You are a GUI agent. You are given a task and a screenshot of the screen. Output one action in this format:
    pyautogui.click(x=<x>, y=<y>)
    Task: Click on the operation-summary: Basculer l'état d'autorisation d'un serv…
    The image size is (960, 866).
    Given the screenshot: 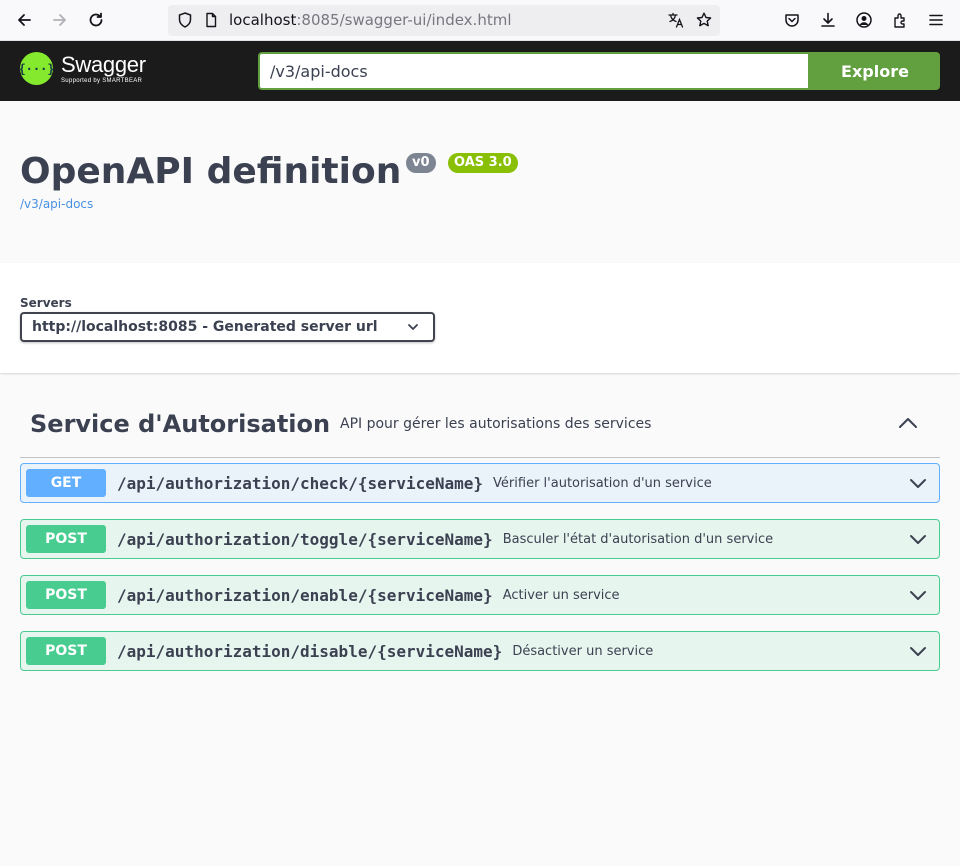 What is the action you would take?
    pyautogui.click(x=638, y=539)
    